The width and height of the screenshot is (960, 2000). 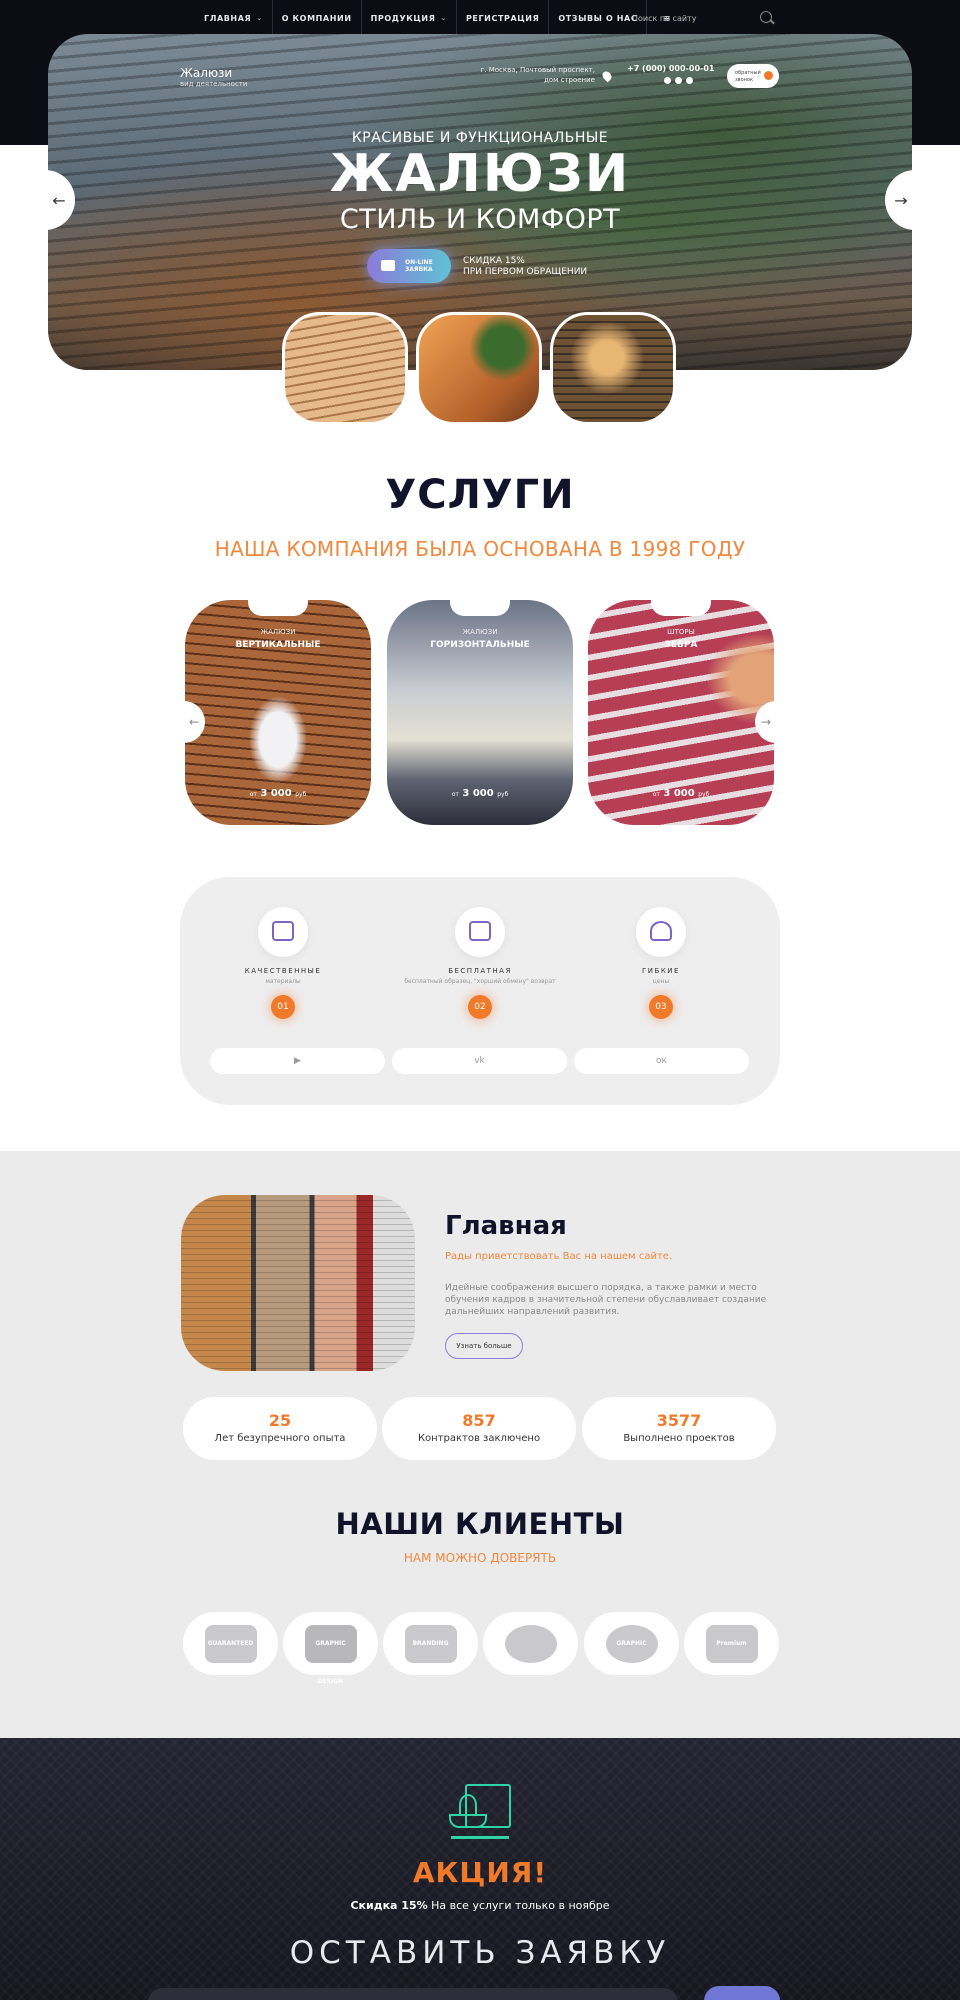 I want to click on nav-item-registration: РЕГИСТРАЦИЯ, so click(x=503, y=18).